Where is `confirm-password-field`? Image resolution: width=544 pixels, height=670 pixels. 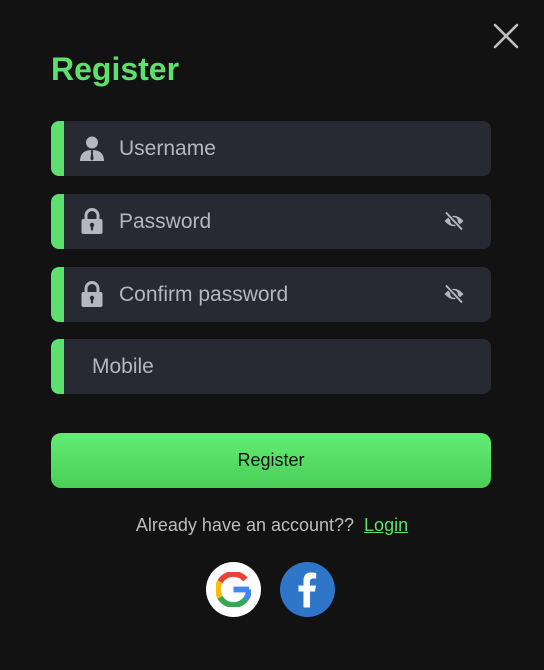
confirm-password-field is located at coordinates (271, 294).